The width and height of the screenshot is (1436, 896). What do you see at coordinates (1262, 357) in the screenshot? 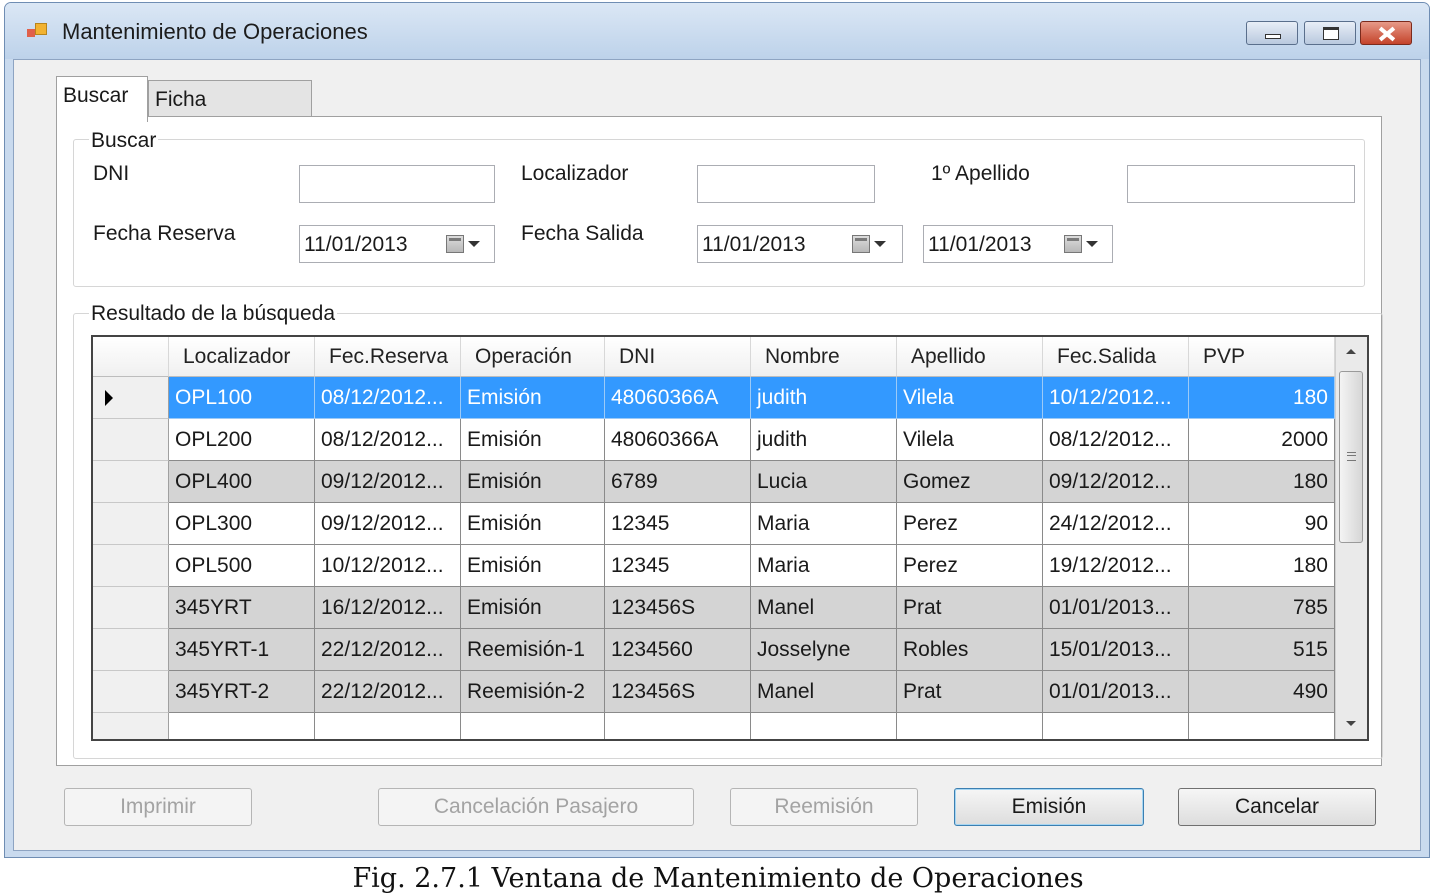
I see `column-header-pvp: PVP` at bounding box center [1262, 357].